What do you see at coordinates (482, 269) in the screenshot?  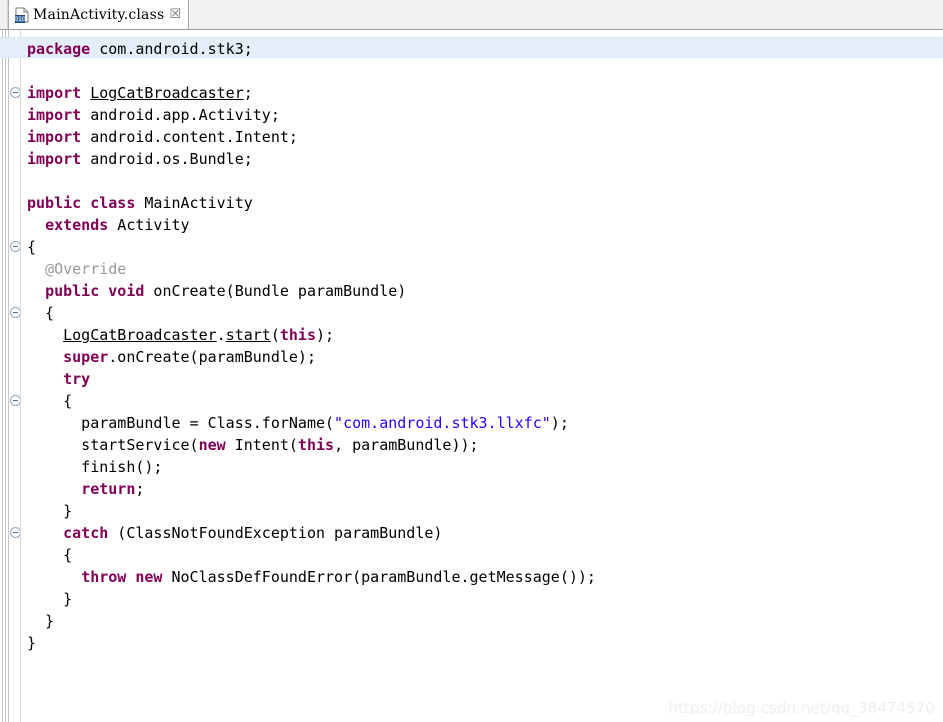 I see `code-line: @Override` at bounding box center [482, 269].